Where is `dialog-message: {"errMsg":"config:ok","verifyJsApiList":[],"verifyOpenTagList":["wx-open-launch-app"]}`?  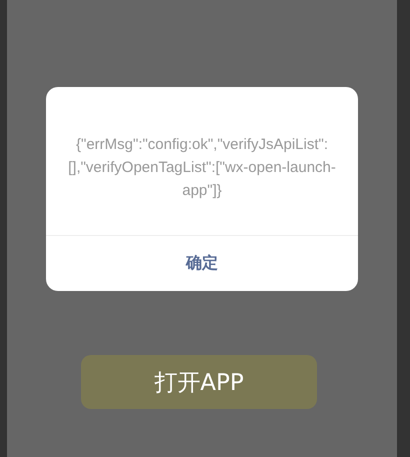
dialog-message: {"errMsg":"config:ok","verifyJsApiList":[],"verifyOpenTagList":["wx-open-launch-app"]} is located at coordinates (202, 168).